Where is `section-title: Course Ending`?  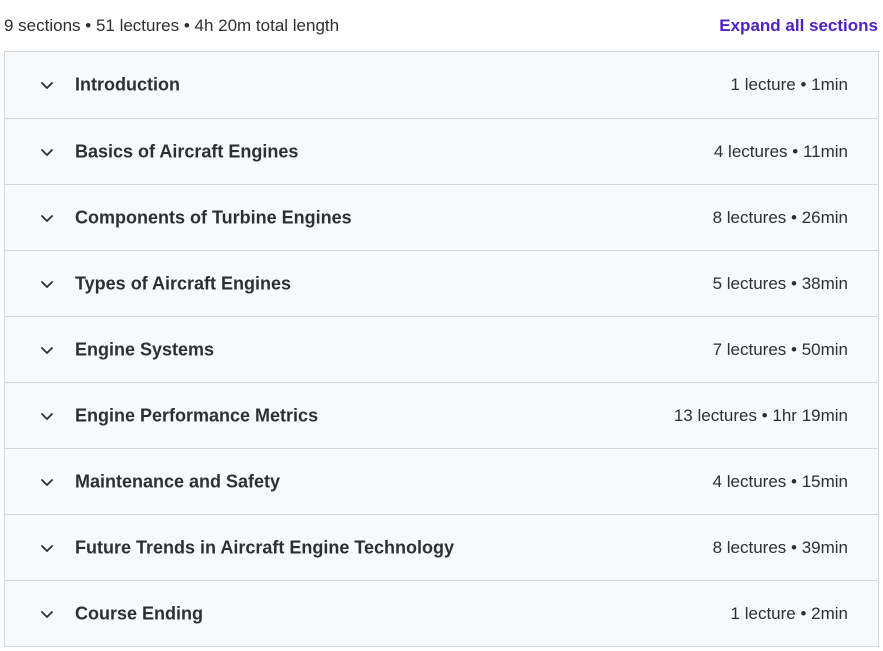
section-title: Course Ending is located at coordinates (139, 613).